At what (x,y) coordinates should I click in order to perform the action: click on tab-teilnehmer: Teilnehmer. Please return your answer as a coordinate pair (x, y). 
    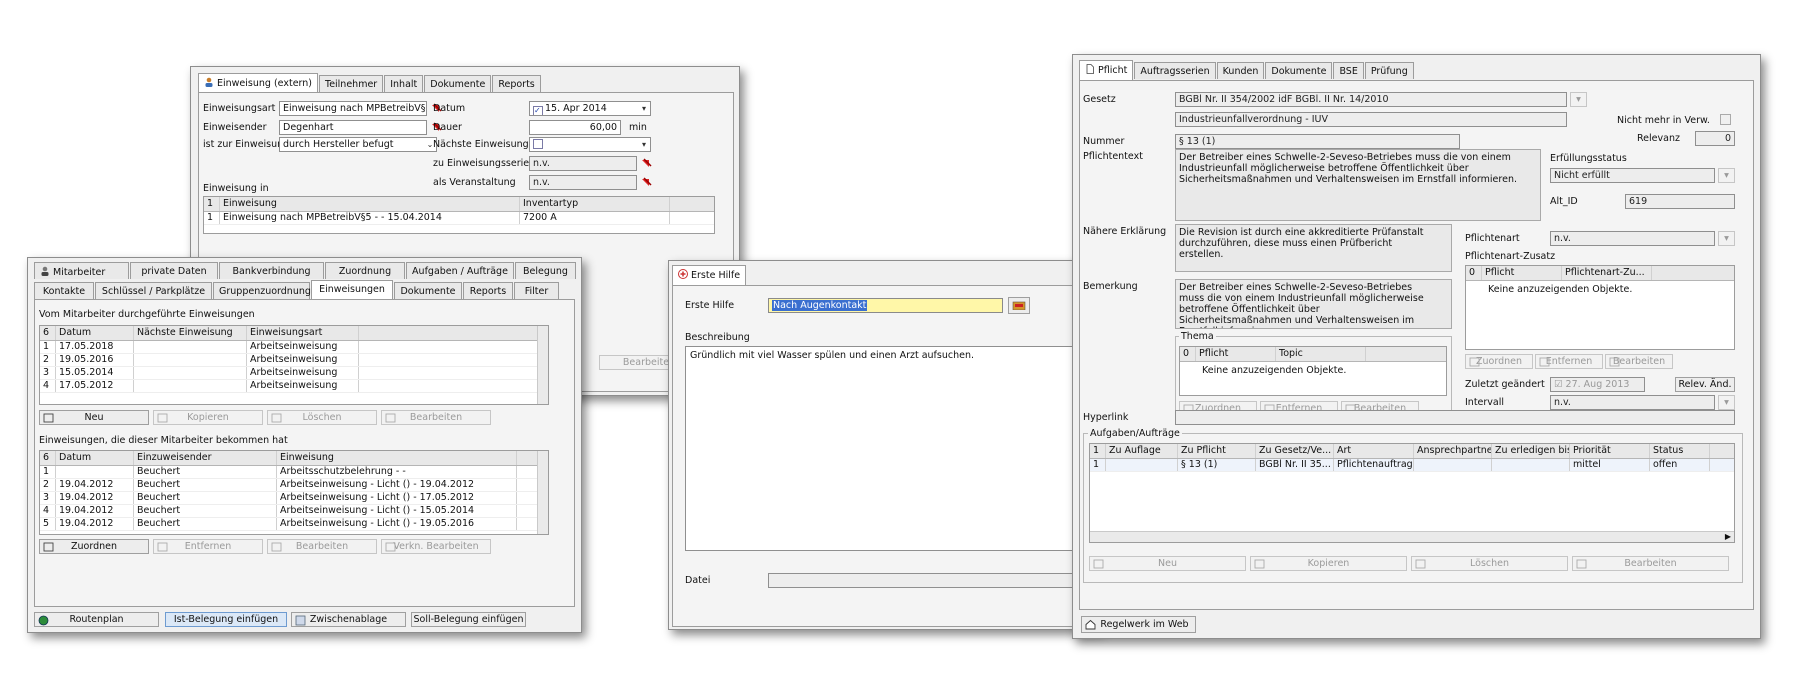
    Looking at the image, I should click on (351, 83).